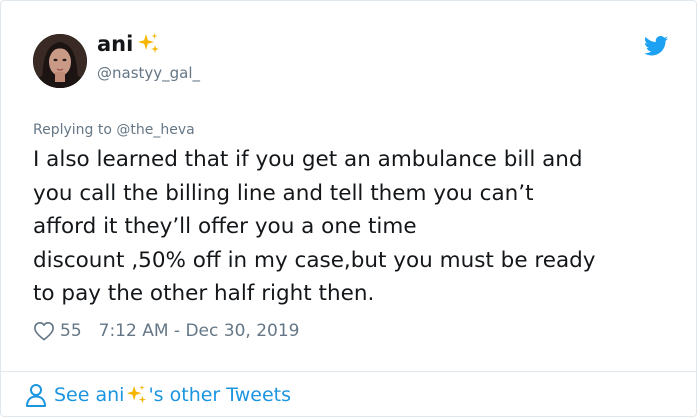 The image size is (700, 419). Describe the element at coordinates (155, 130) in the screenshot. I see `replying-to-handle: @the_heva` at that location.